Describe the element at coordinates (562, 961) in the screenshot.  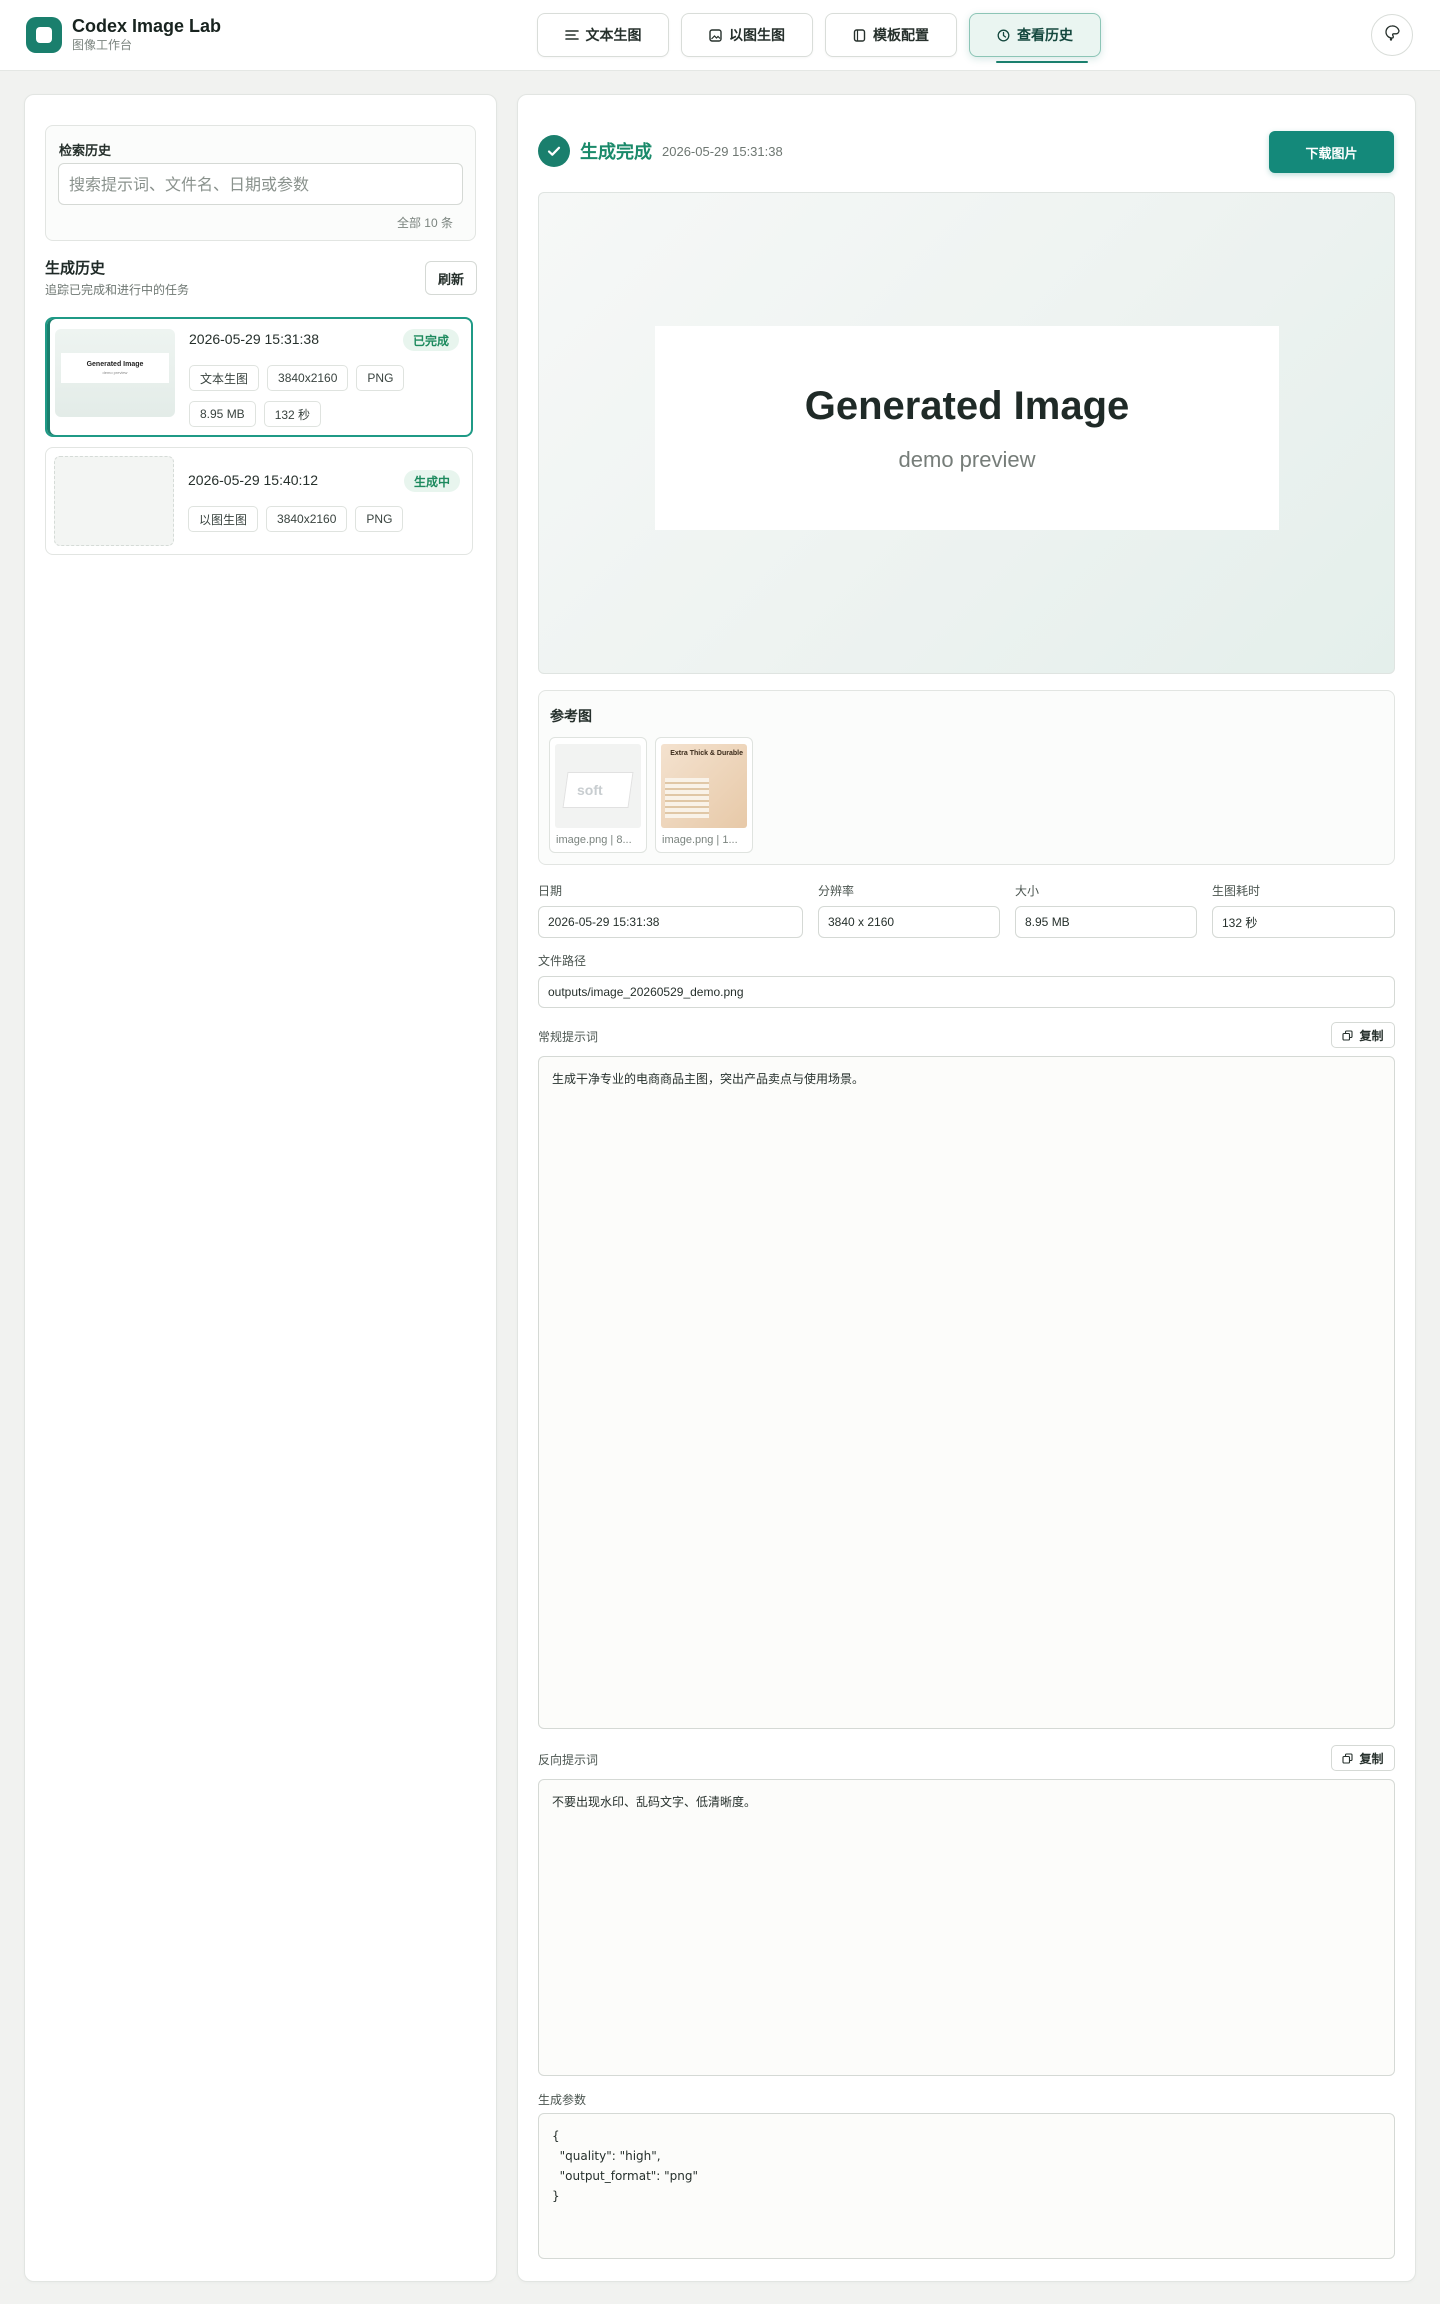
I see `file-path-label: 文件路径` at that location.